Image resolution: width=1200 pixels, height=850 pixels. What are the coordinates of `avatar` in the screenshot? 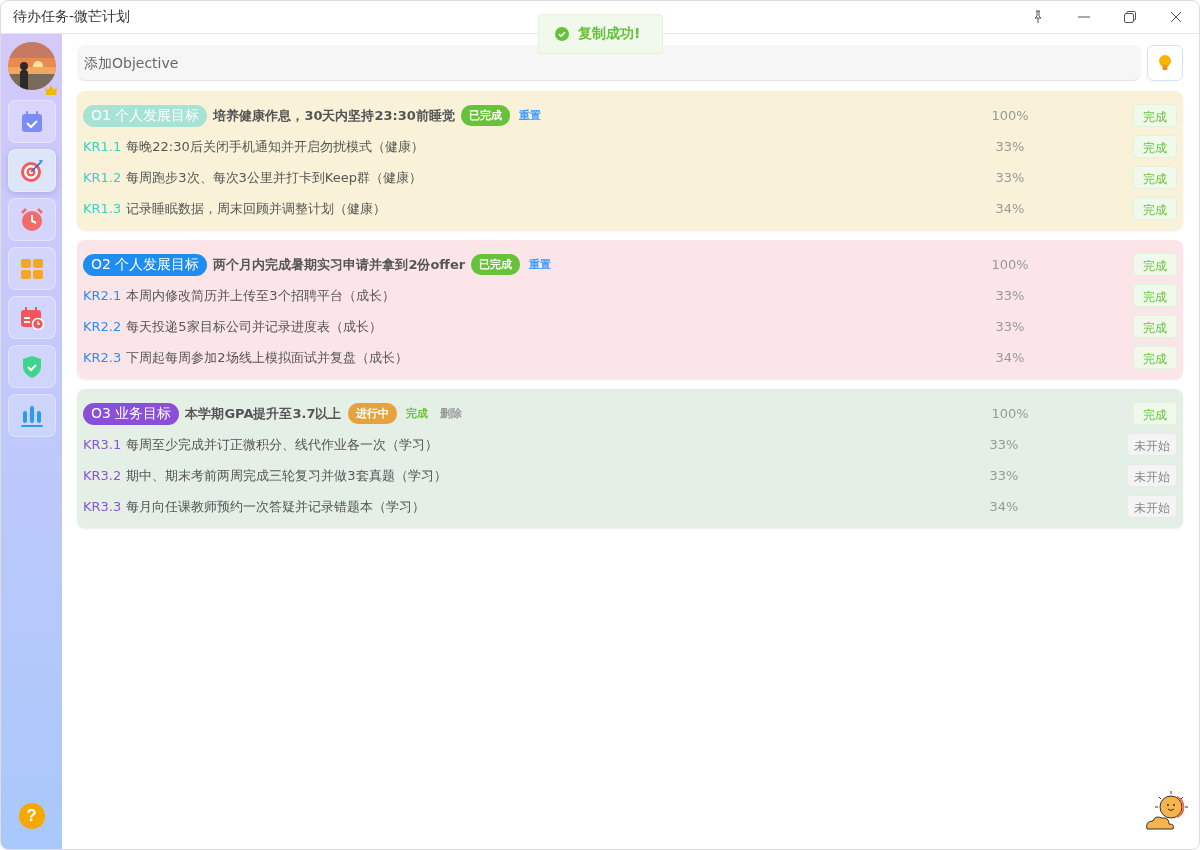 It's located at (31, 66).